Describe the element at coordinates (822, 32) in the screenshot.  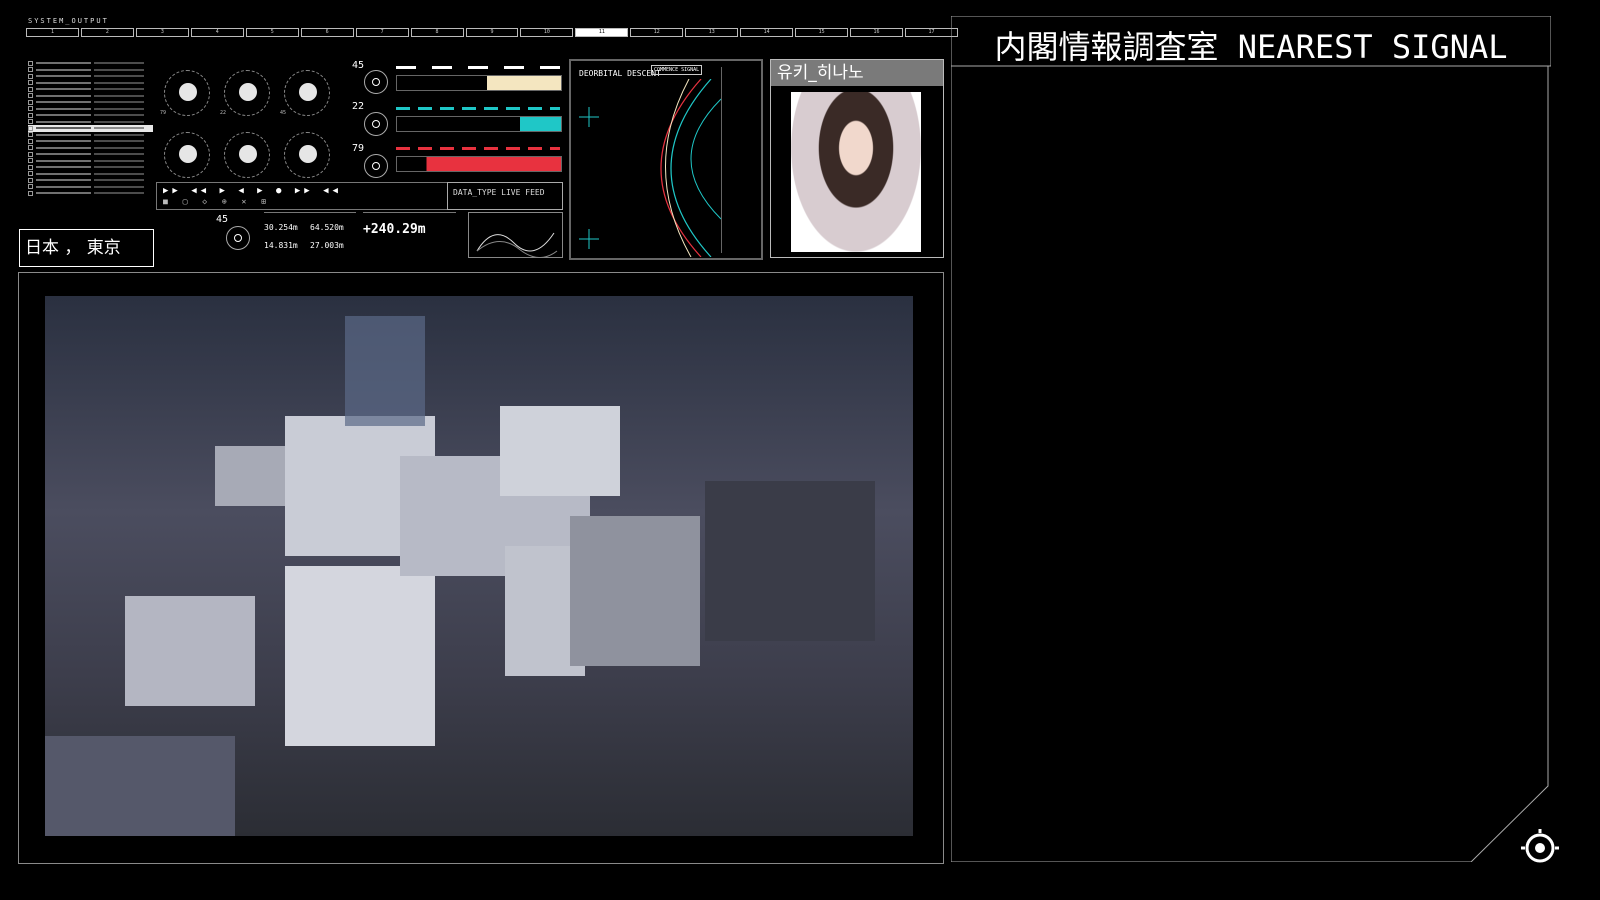
I see `segment-15: 15` at that location.